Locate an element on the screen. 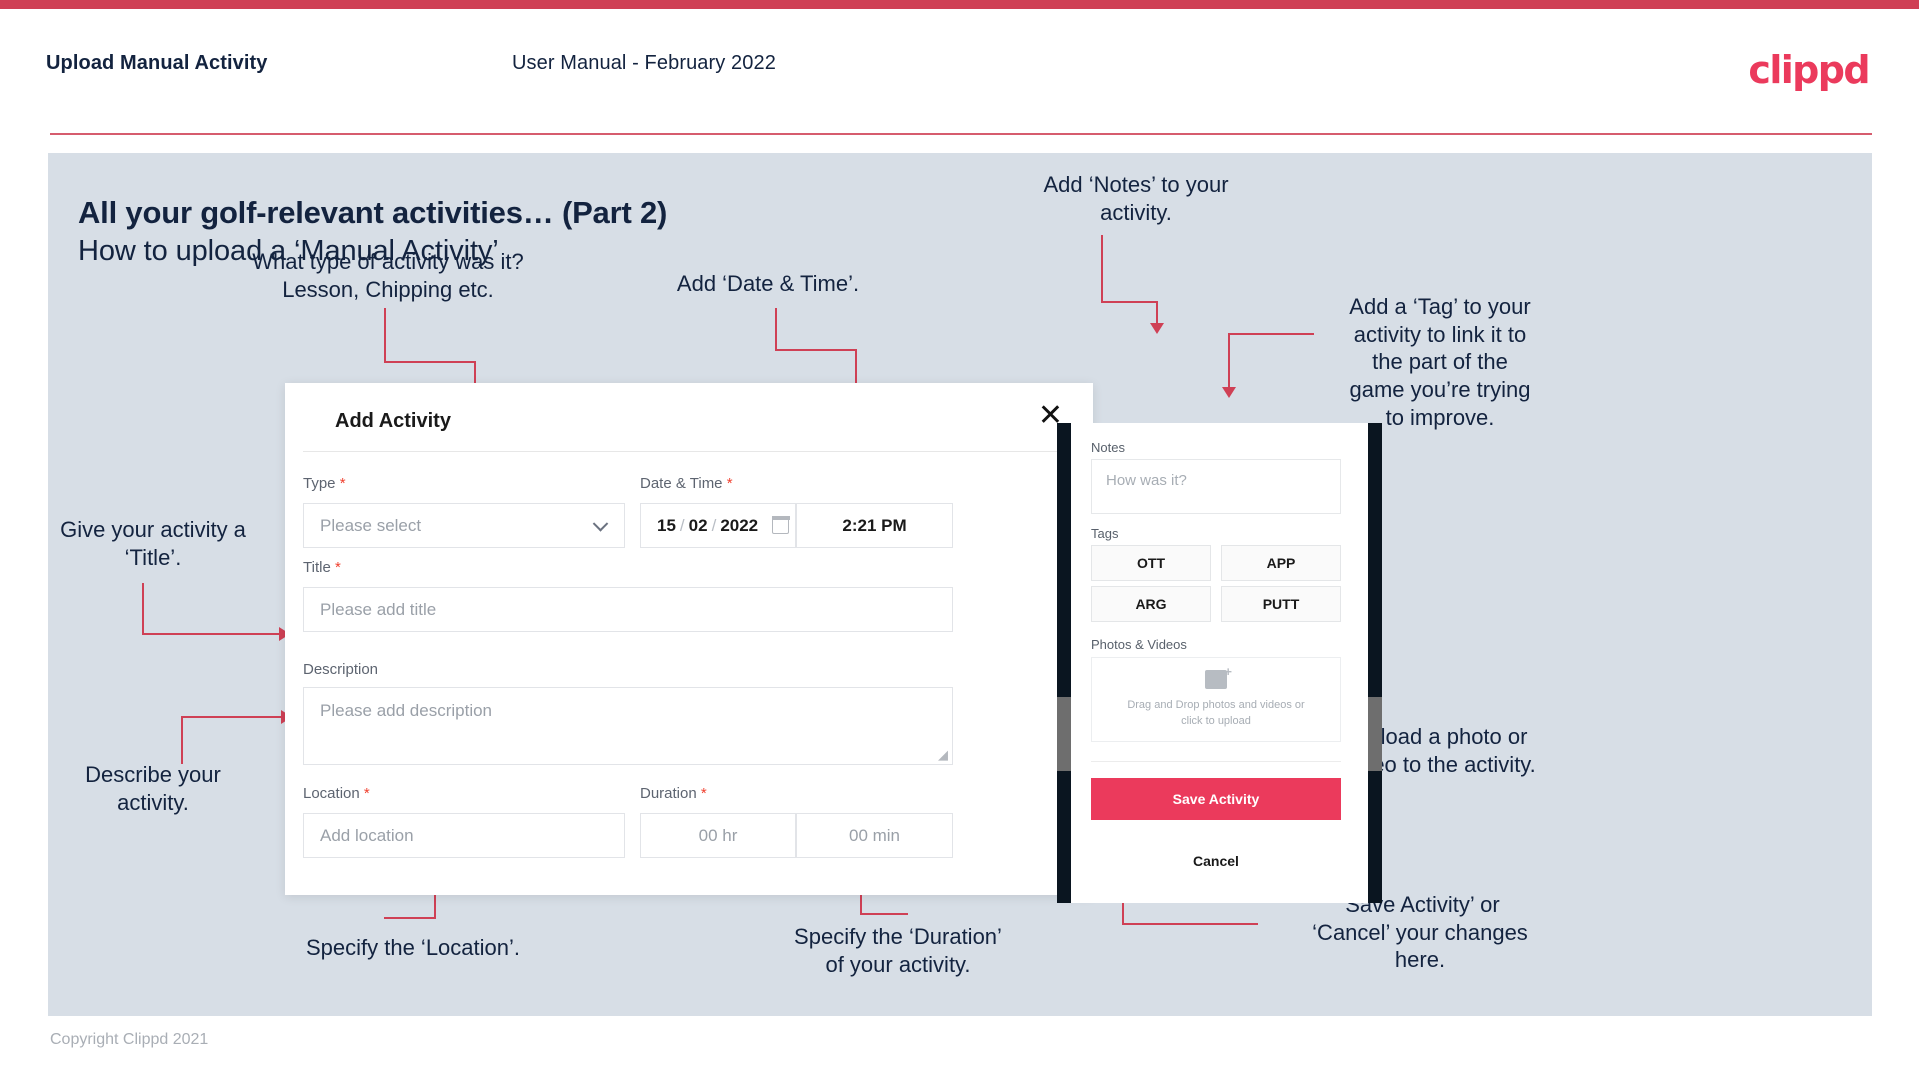 The image size is (1919, 1079). tag-arg-label: ARG is located at coordinates (1151, 604).